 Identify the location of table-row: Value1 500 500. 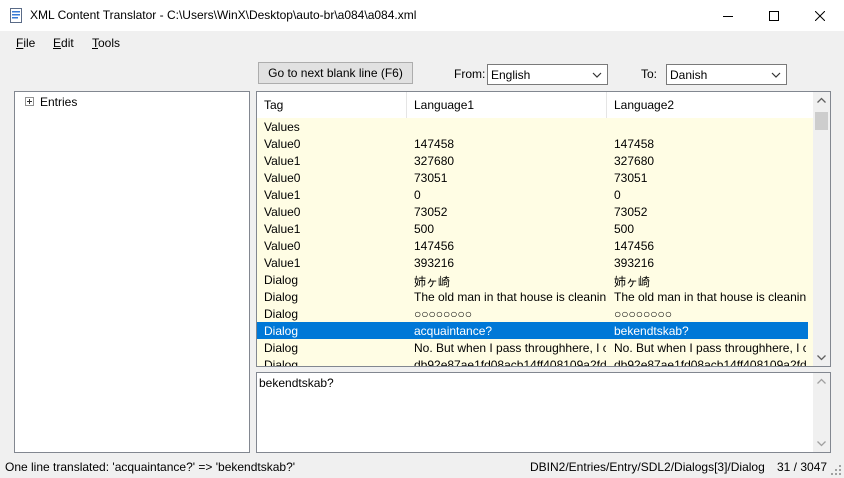
(532, 228).